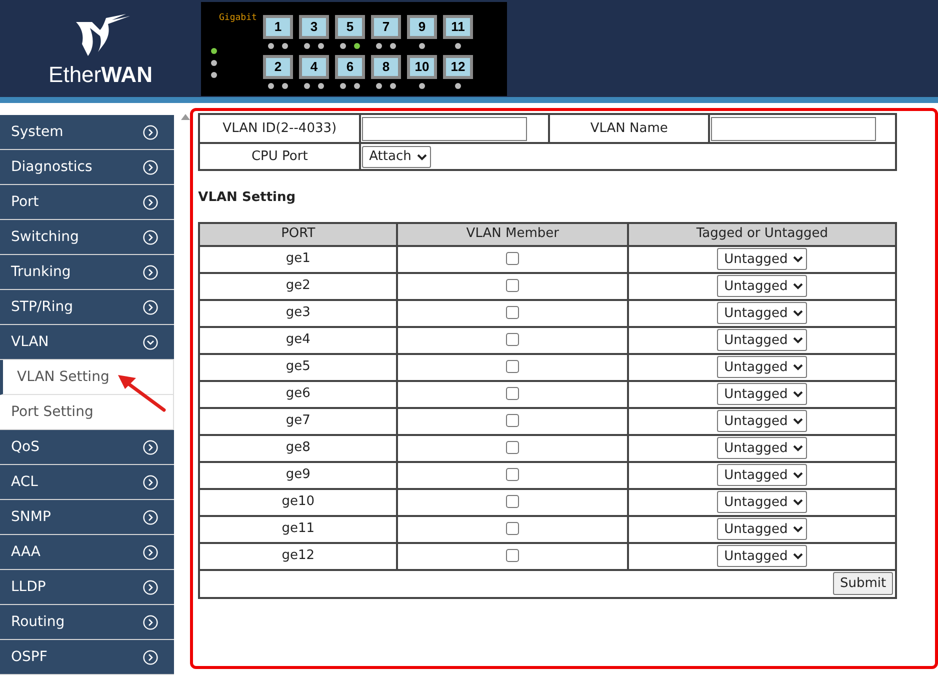  Describe the element at coordinates (386, 67) in the screenshot. I see `port-icon: 8` at that location.